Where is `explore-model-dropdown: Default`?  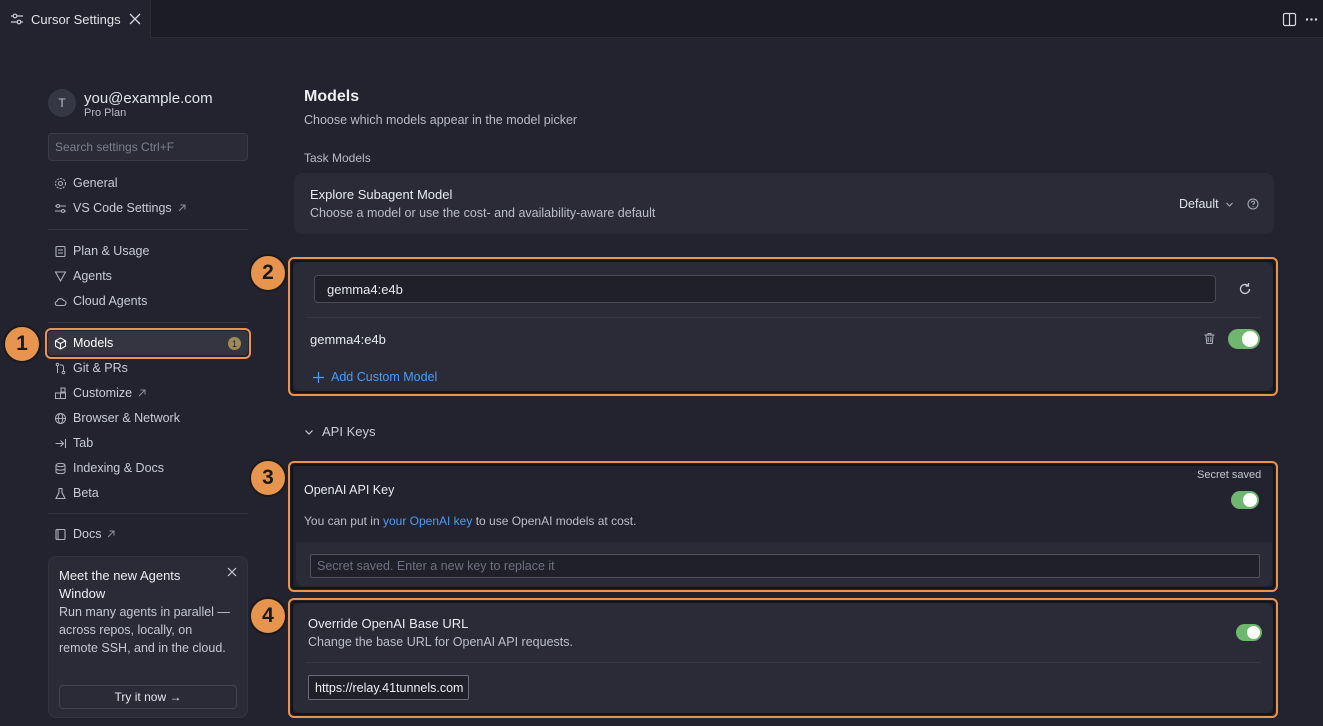
explore-model-dropdown: Default is located at coordinates (1206, 204).